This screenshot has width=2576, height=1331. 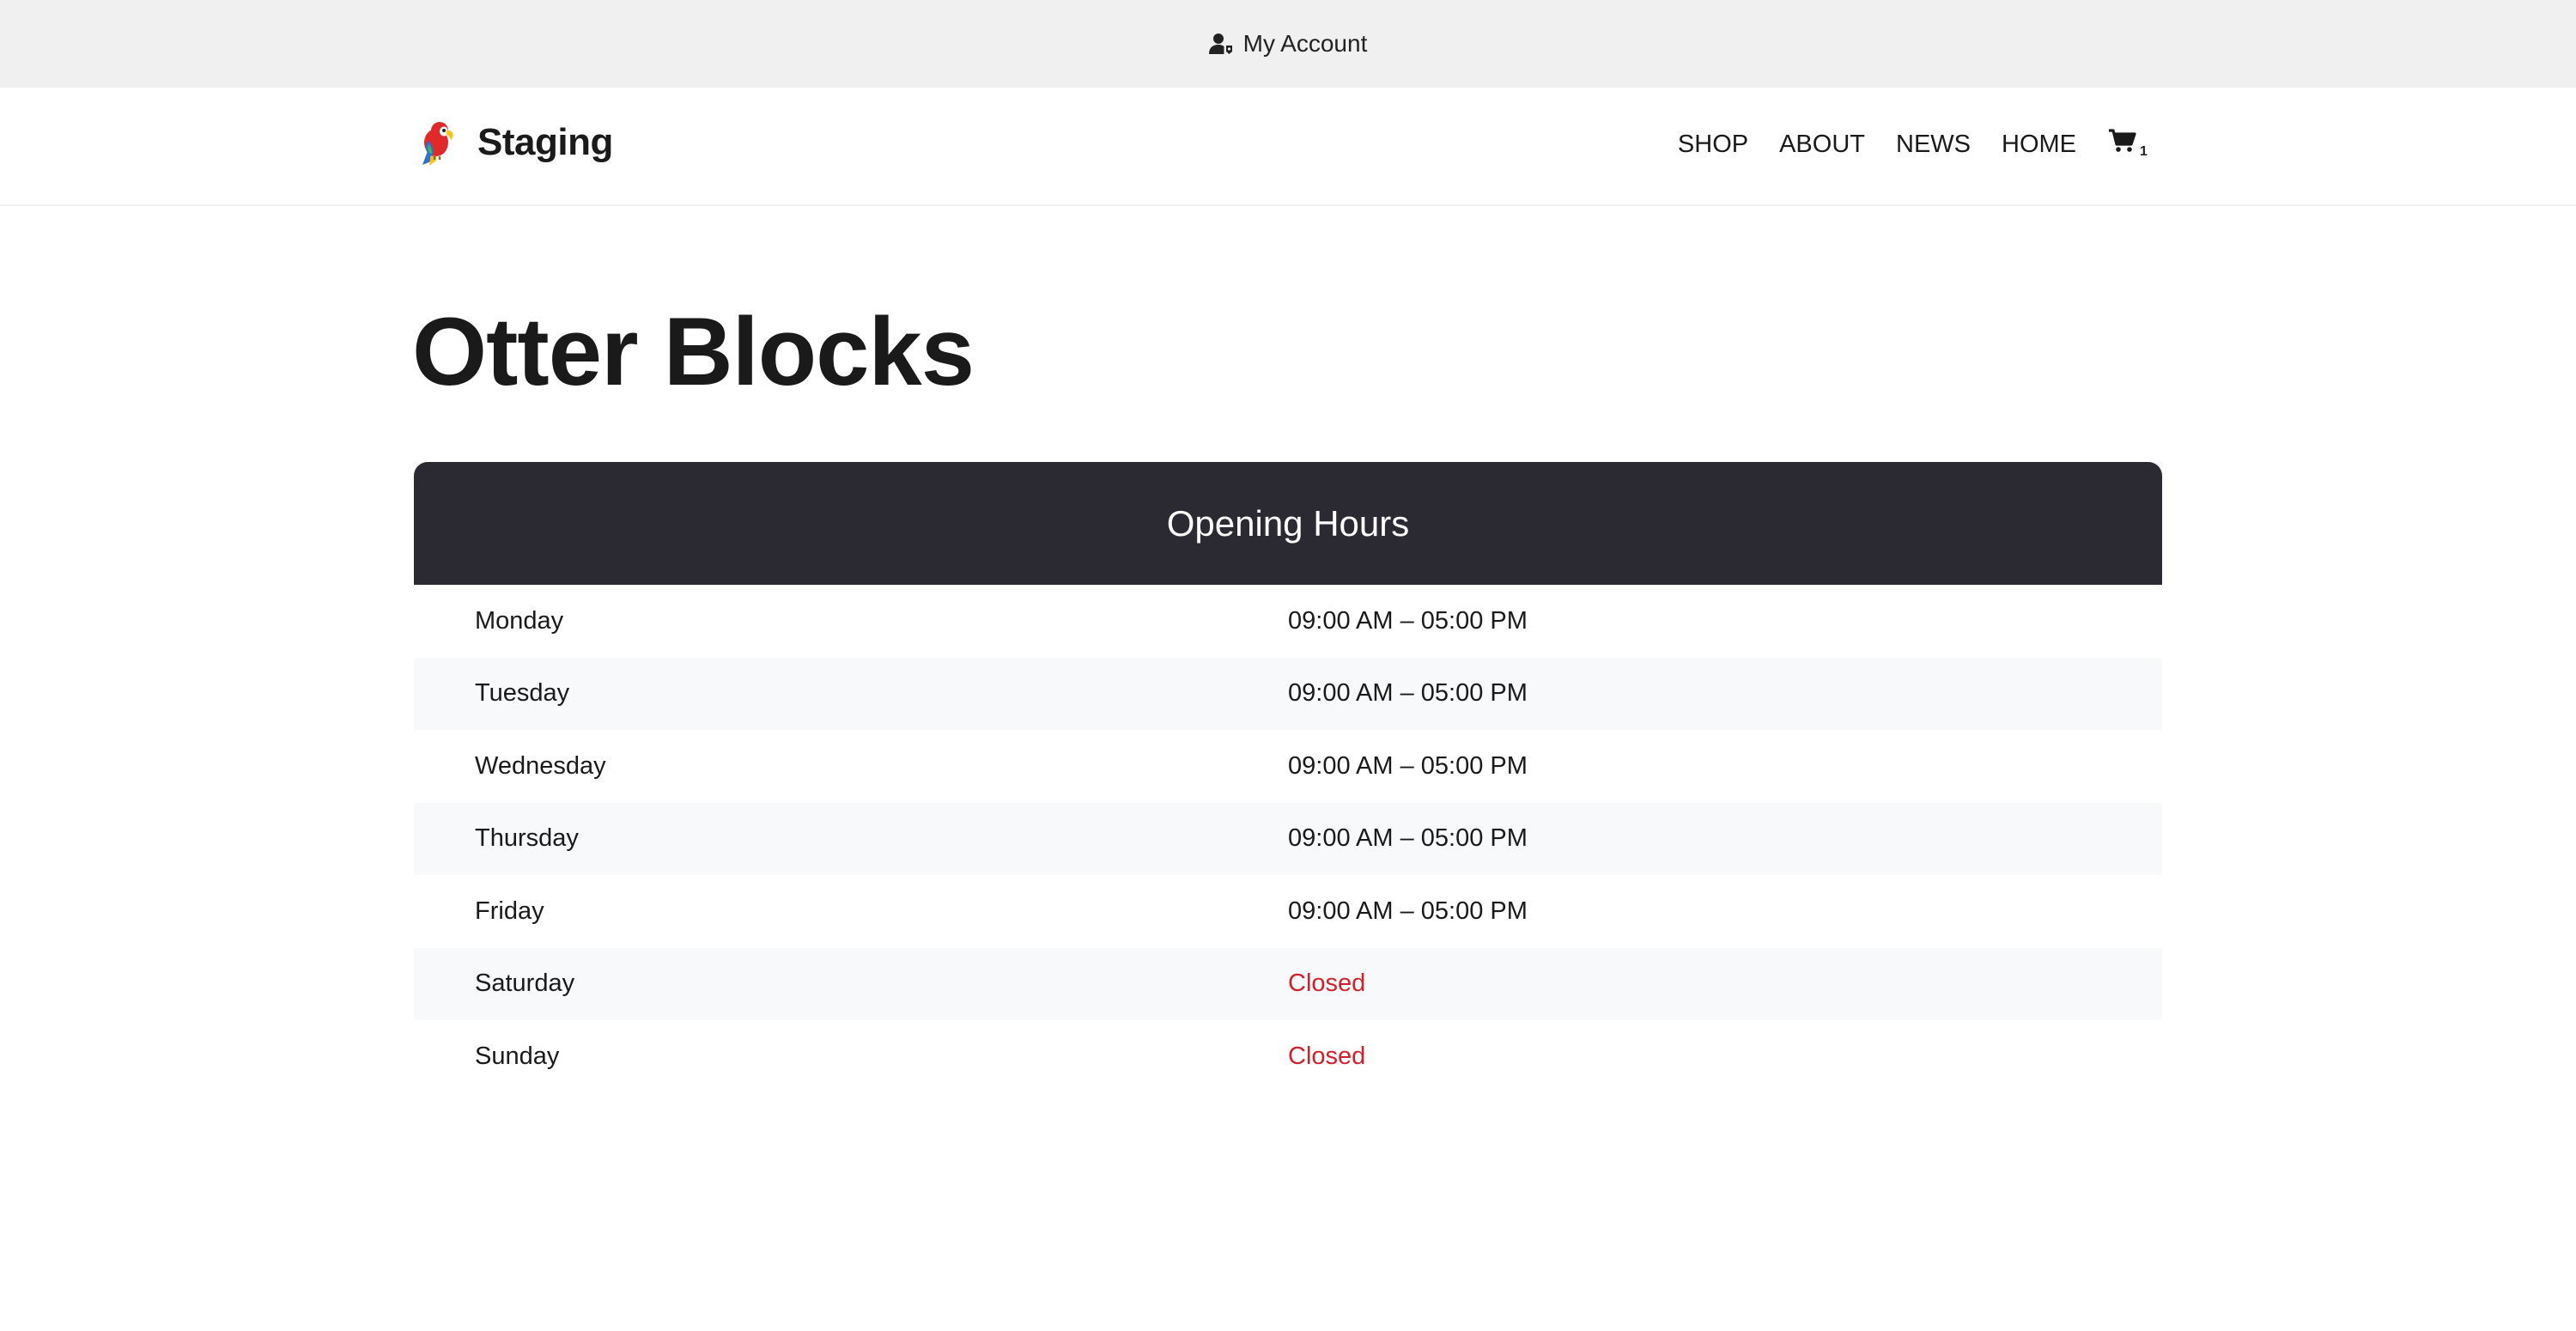 I want to click on hours-row-tuesday: Tuesday 09:00 AM – 05:00 PM, so click(x=1288, y=693).